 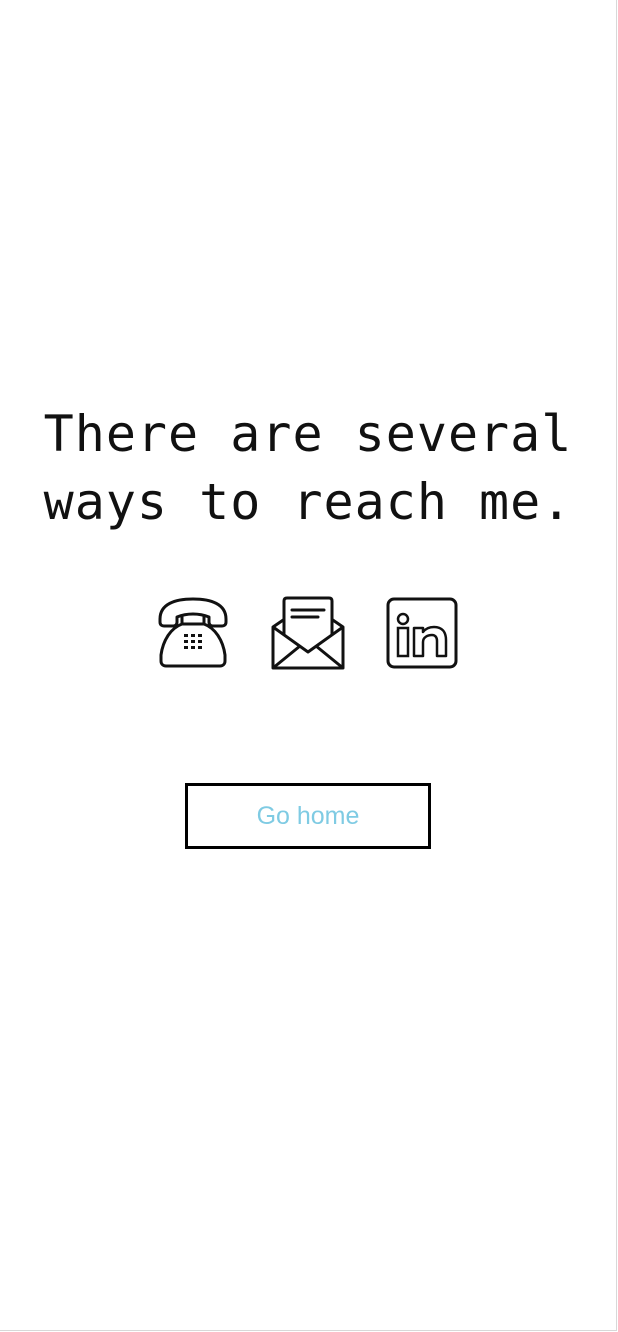 I want to click on envelope-icon, so click(x=308, y=633).